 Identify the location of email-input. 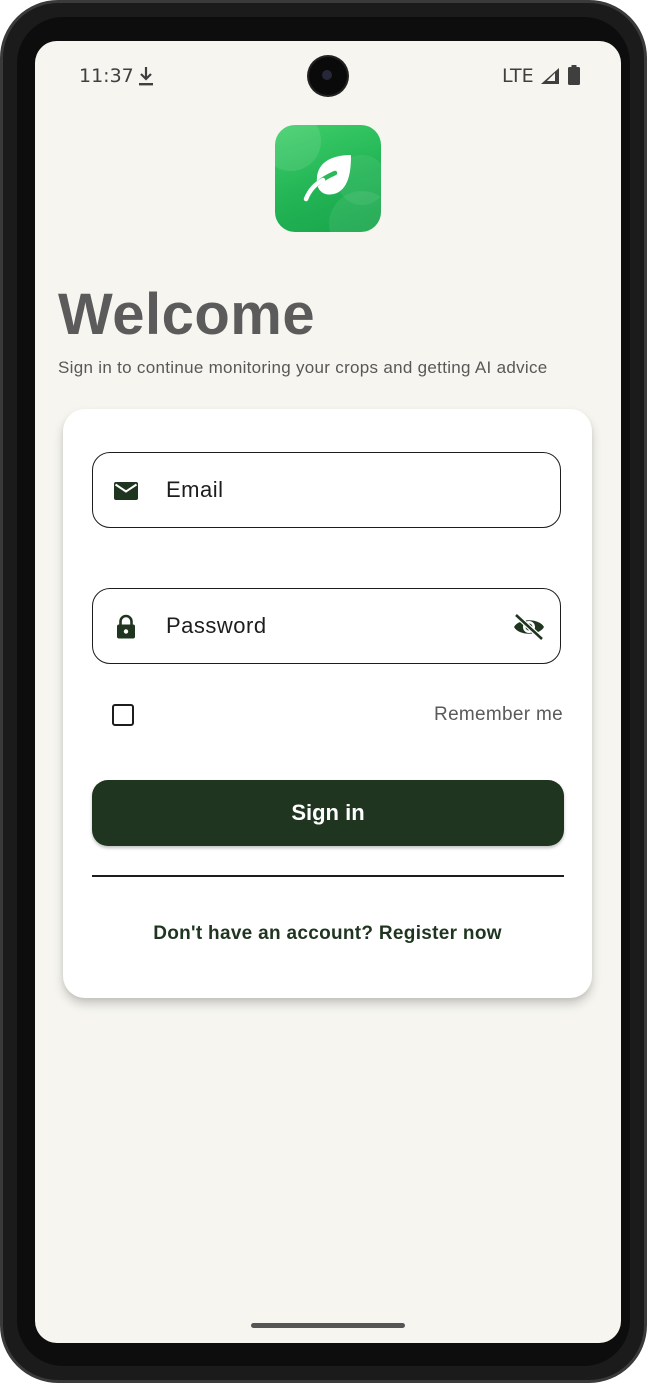
(326, 490).